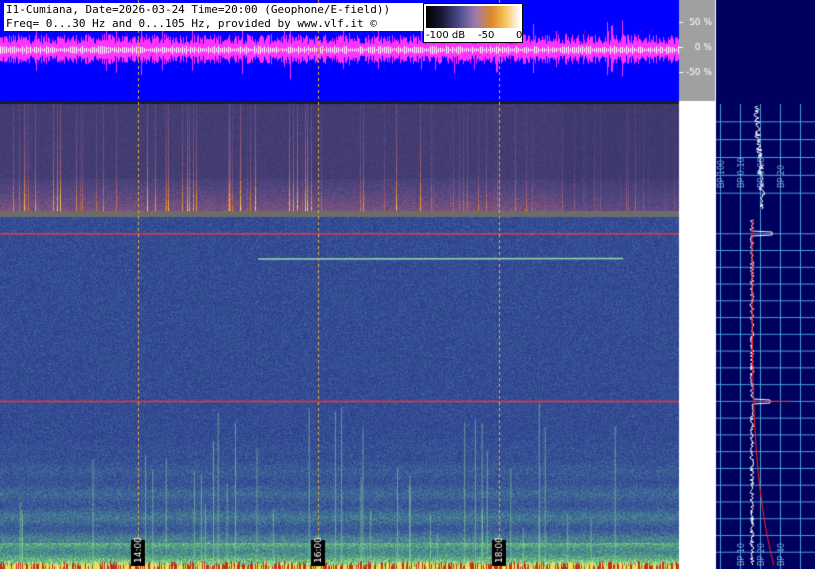 This screenshot has height=569, width=815. What do you see at coordinates (519, 35) in the screenshot?
I see `legend-label-max: 0` at bounding box center [519, 35].